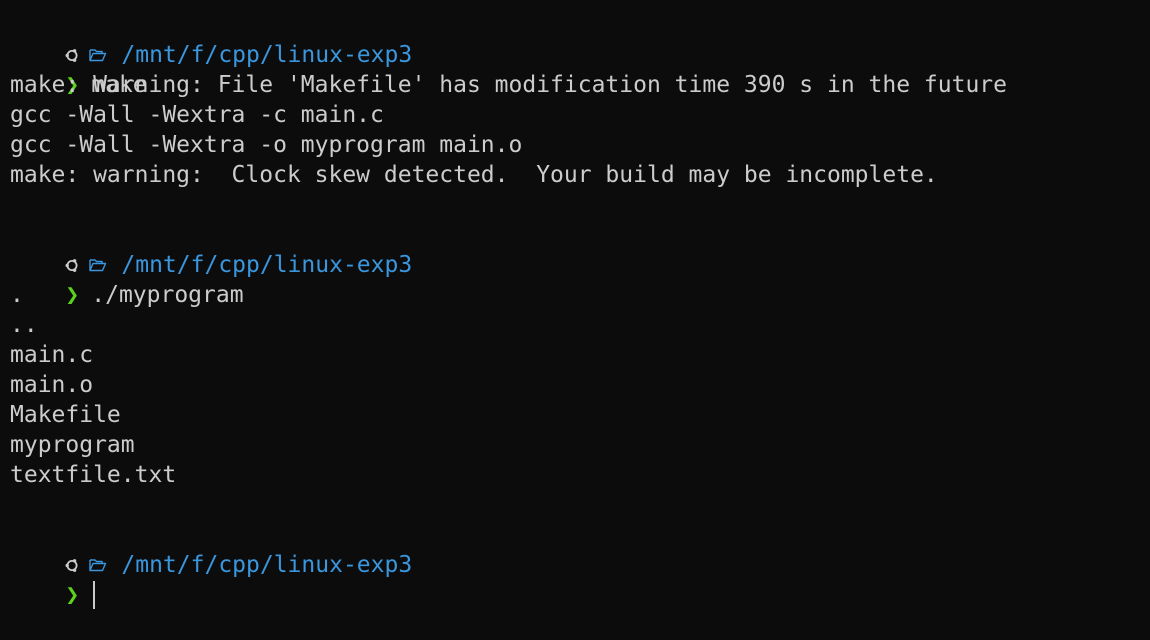  Describe the element at coordinates (65, 415) in the screenshot. I see `output-line: Makefile` at that location.